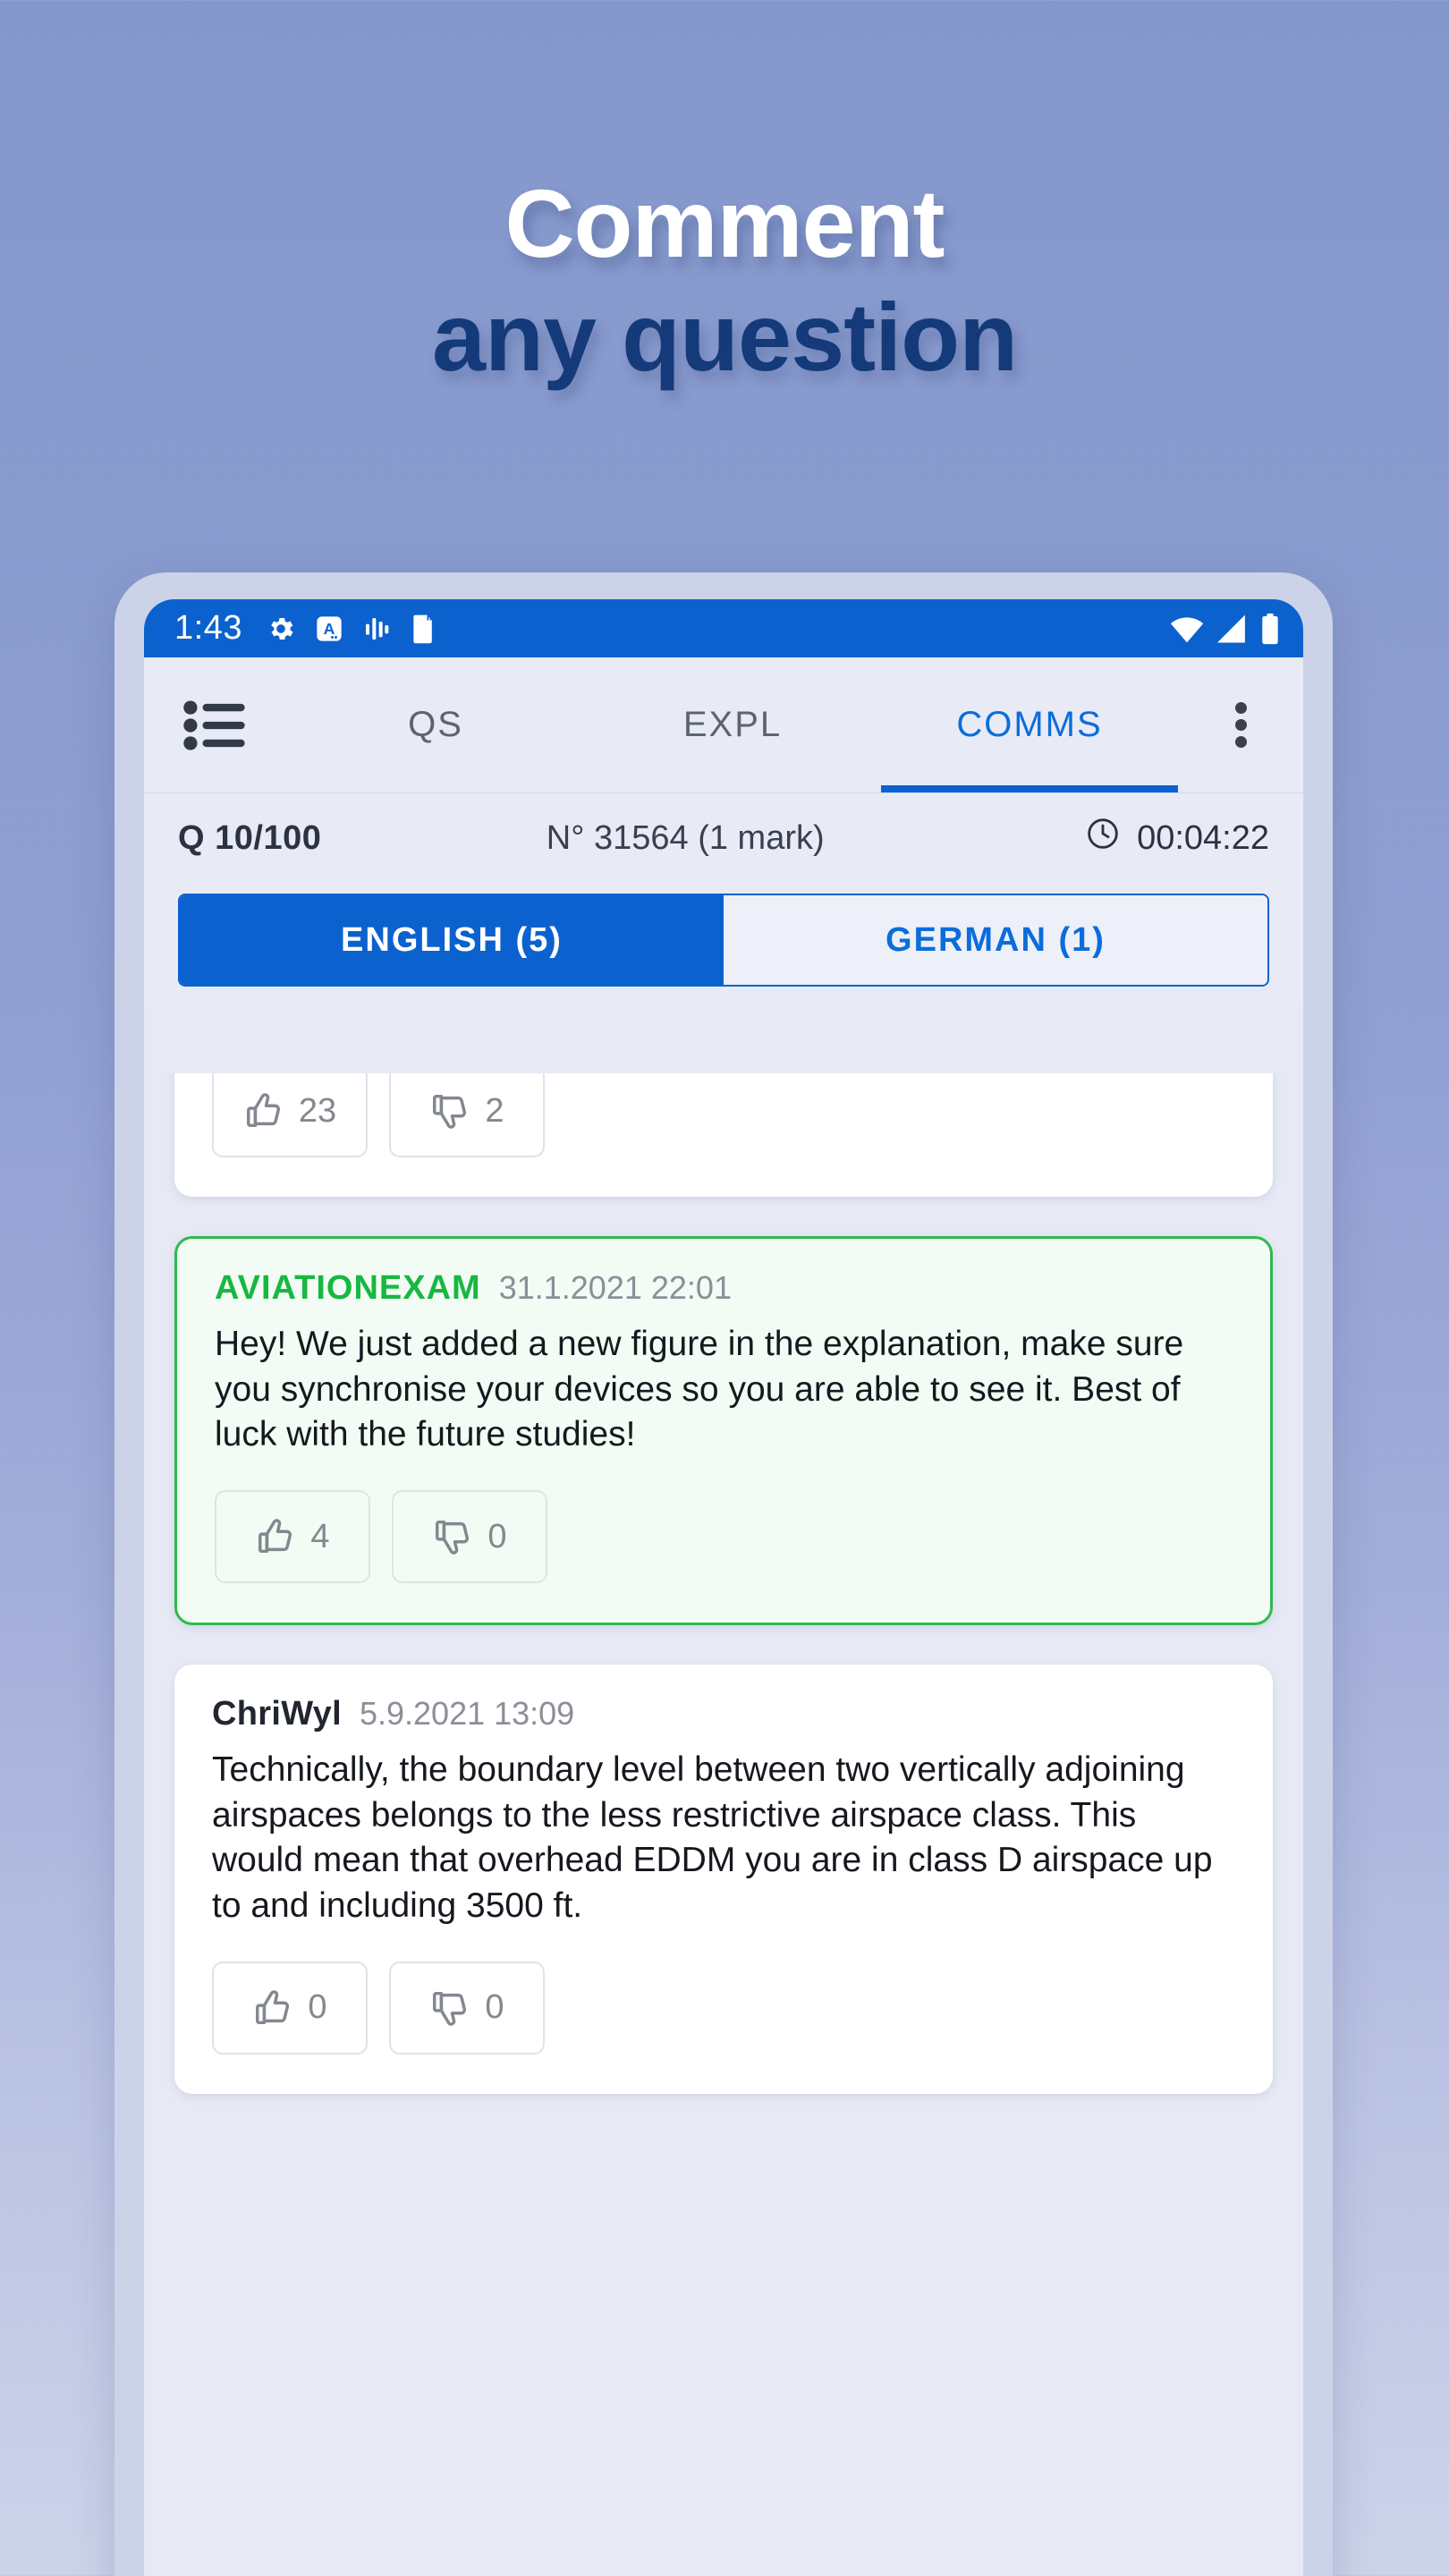 The width and height of the screenshot is (1449, 2576). What do you see at coordinates (724, 223) in the screenshot?
I see `headline-line-1: Comment` at bounding box center [724, 223].